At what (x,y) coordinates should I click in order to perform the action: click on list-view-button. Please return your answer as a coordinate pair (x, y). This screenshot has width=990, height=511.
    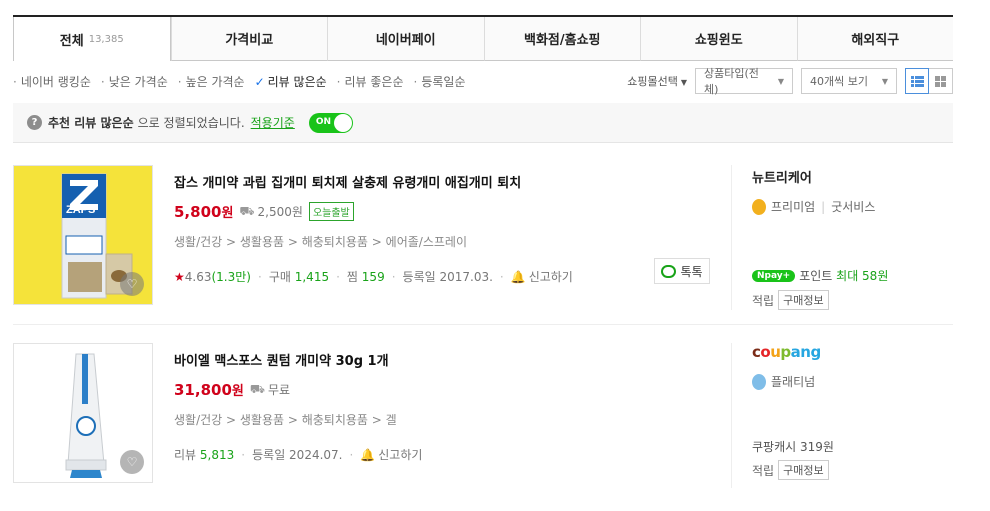
    Looking at the image, I should click on (917, 81).